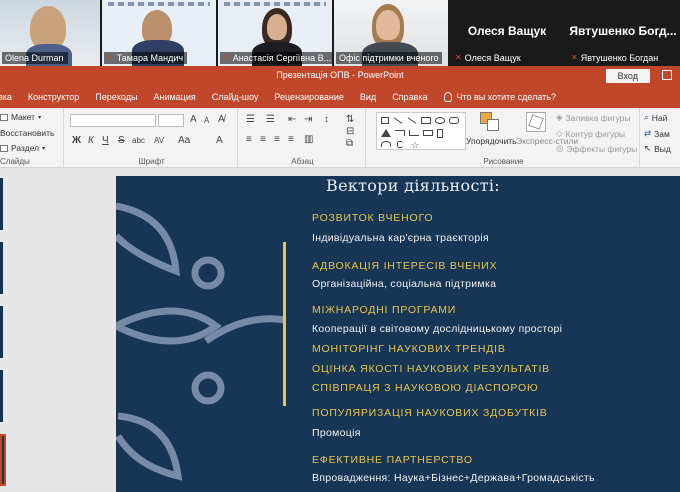 The image size is (680, 492). Describe the element at coordinates (113, 120) in the screenshot. I see `font-name-input` at that location.